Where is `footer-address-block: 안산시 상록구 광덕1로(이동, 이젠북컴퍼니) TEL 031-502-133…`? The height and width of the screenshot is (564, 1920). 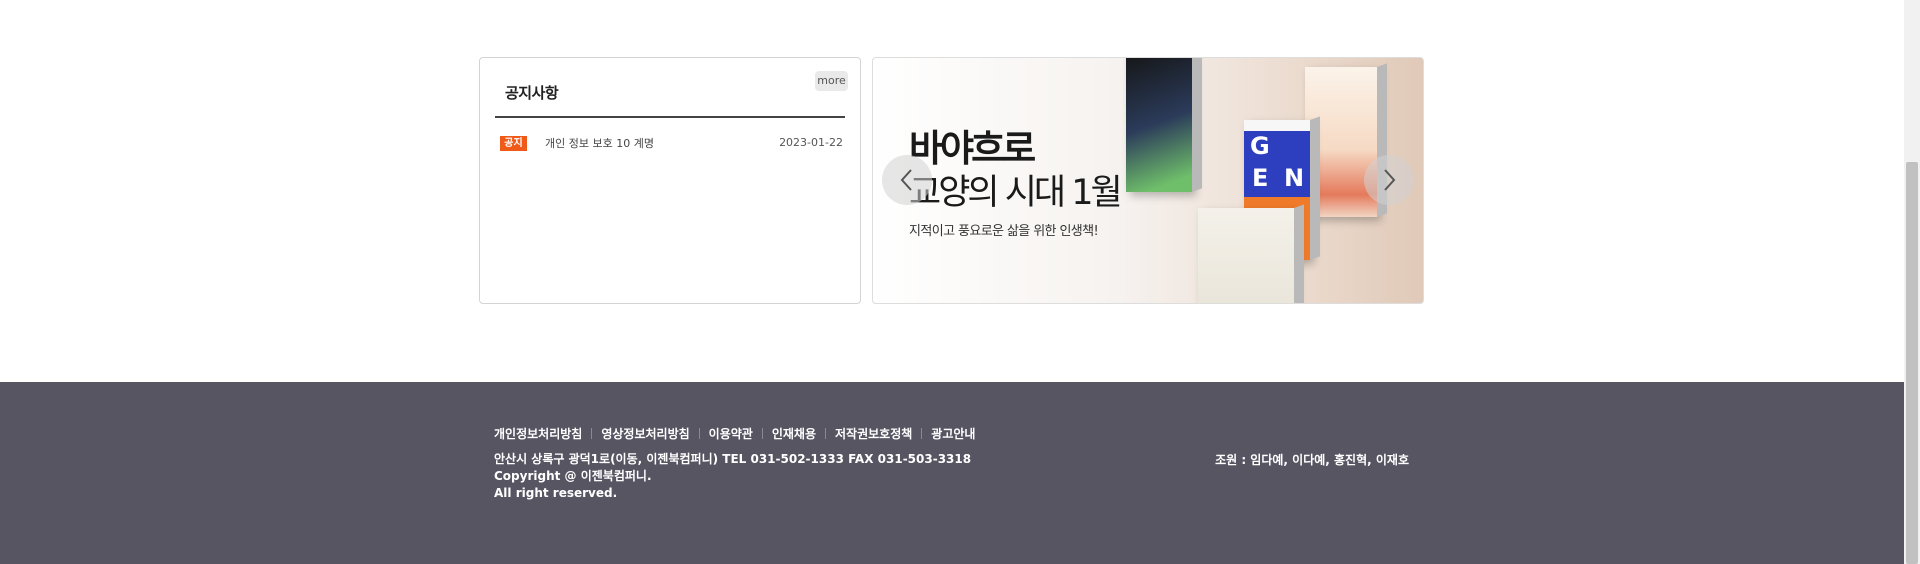 footer-address-block: 안산시 상록구 광덕1로(이동, 이젠북컴퍼니) TEL 031-502-133… is located at coordinates (732, 476).